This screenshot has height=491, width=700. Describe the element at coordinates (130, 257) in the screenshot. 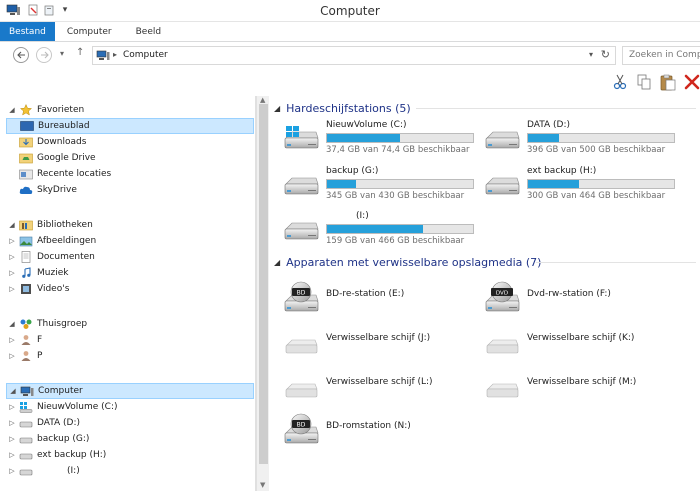

I see `nav-item-documenten: ▷ Documenten` at that location.